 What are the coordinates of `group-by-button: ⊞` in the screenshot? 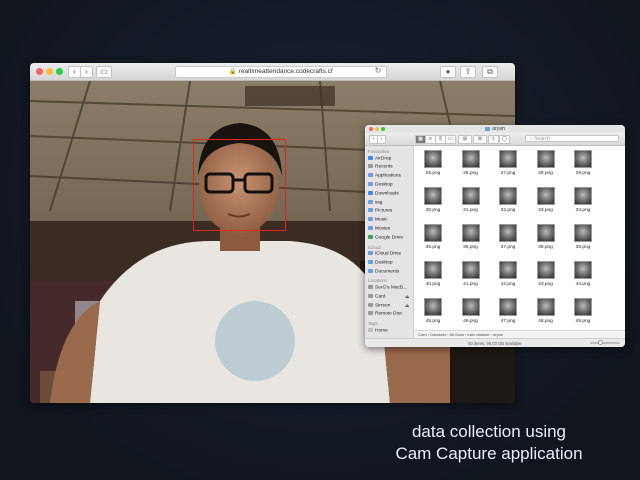 It's located at (465, 139).